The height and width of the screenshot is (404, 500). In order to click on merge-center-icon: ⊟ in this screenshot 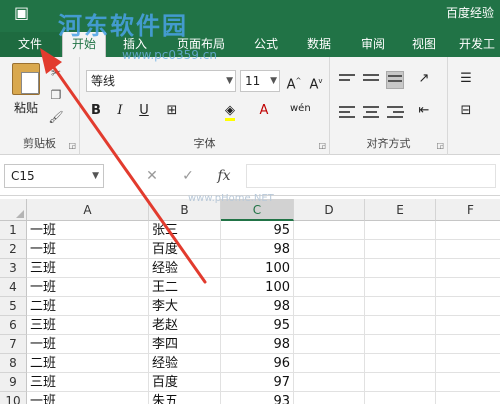, I will do `click(466, 111)`.